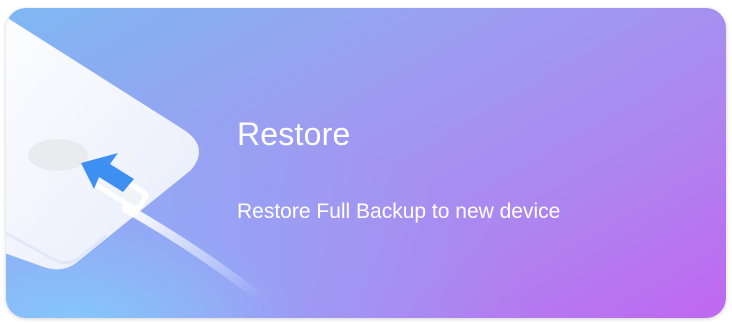 The image size is (732, 324). I want to click on card-title: Restore, so click(294, 134).